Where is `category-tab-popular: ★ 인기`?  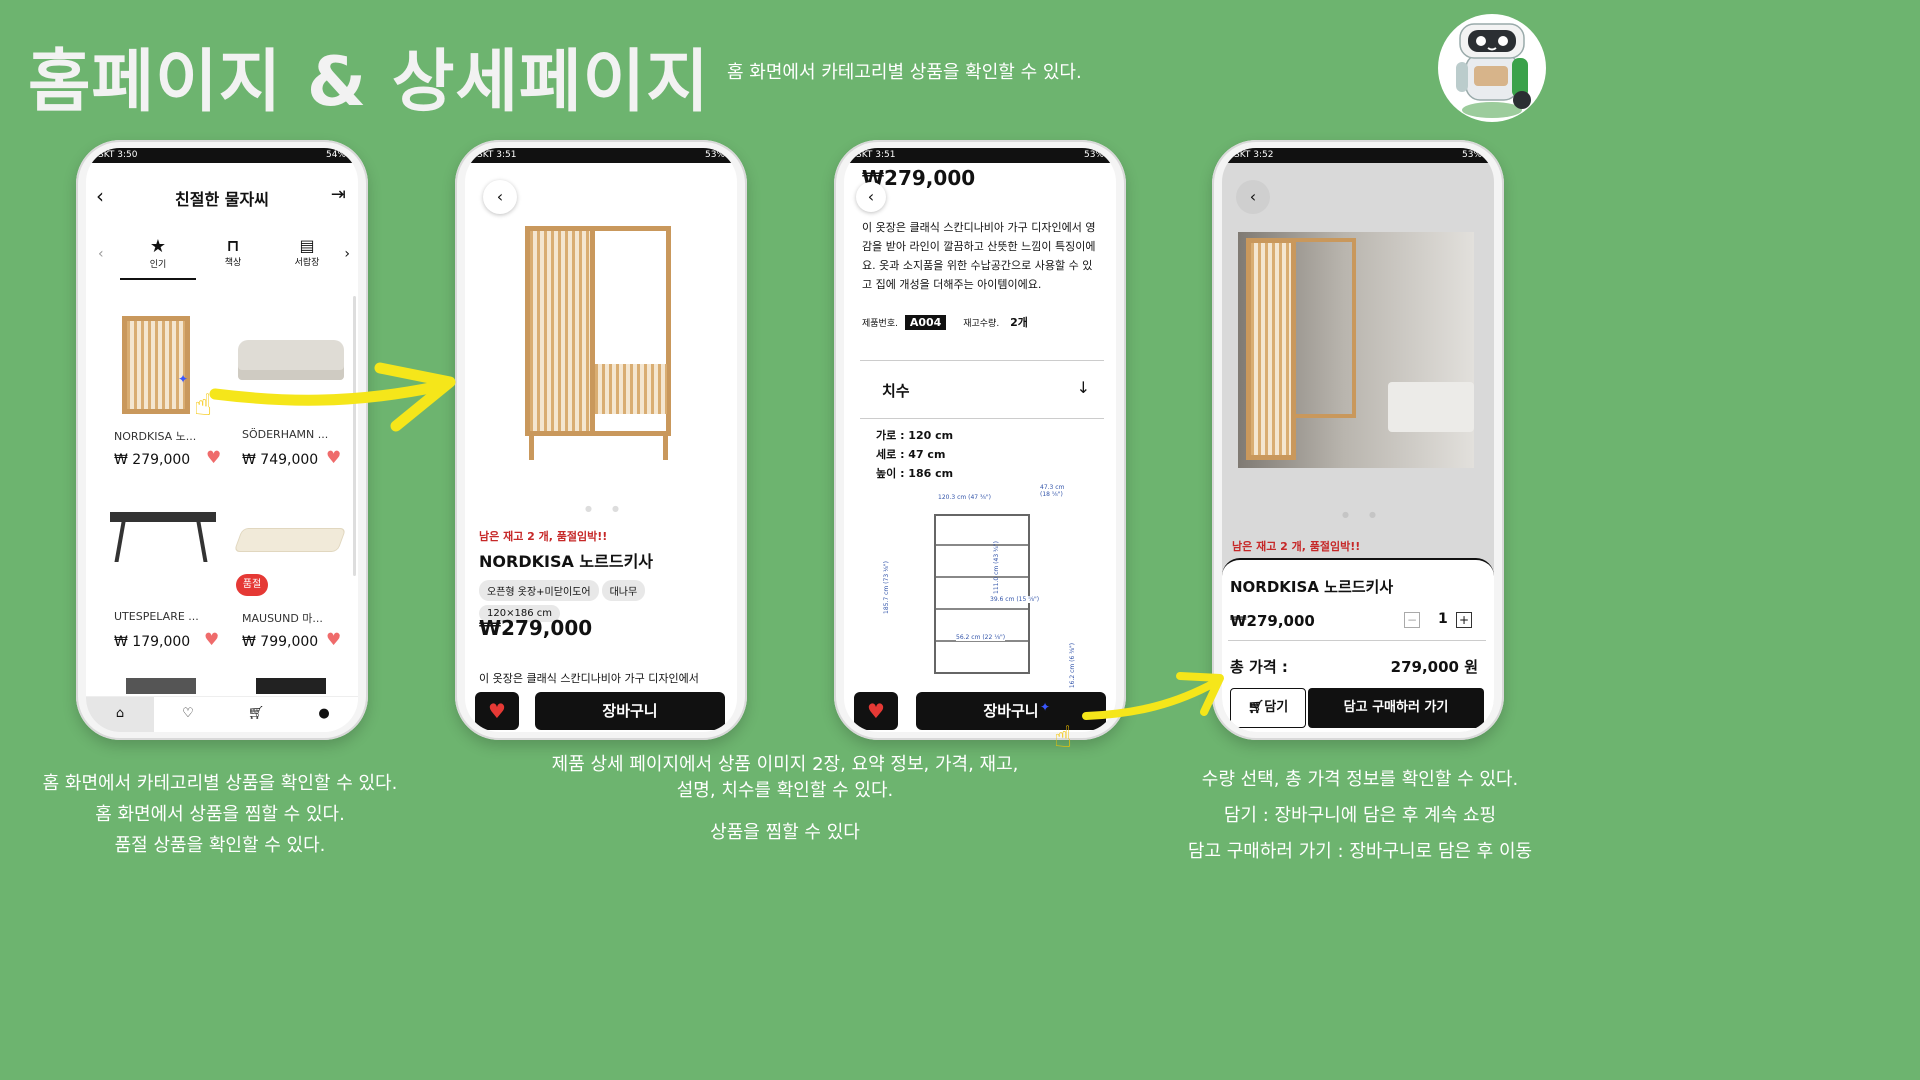 category-tab-popular: ★ 인기 is located at coordinates (158, 258).